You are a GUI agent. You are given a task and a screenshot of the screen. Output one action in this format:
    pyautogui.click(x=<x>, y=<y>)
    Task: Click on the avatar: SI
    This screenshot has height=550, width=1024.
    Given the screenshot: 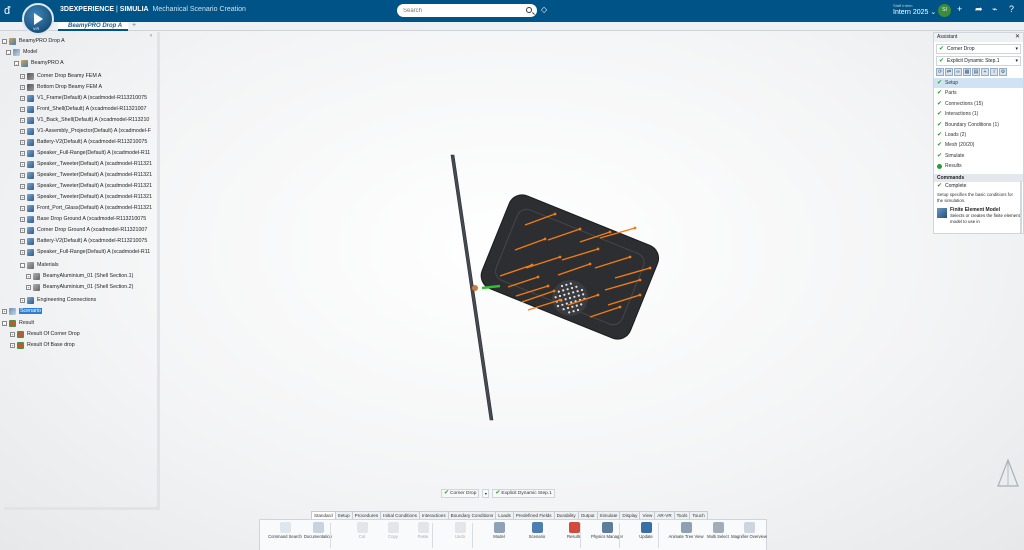 What is the action you would take?
    pyautogui.click(x=944, y=10)
    